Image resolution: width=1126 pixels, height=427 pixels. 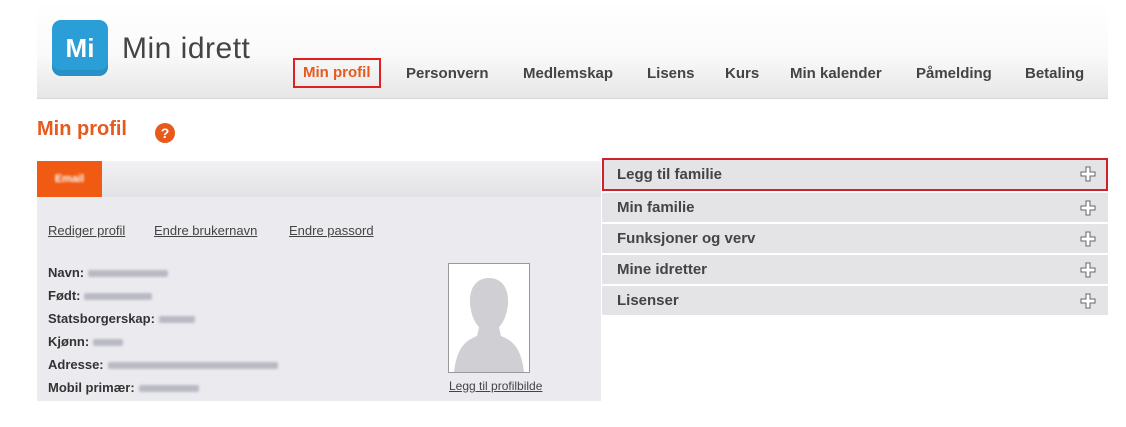 What do you see at coordinates (176, 320) in the screenshot?
I see `field-citizenship-value` at bounding box center [176, 320].